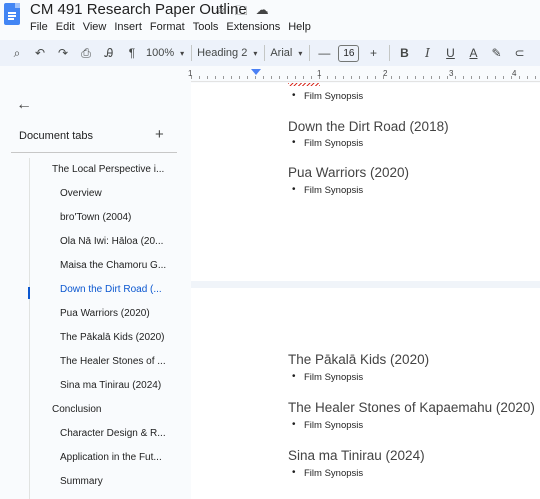 This screenshot has height=499, width=540. I want to click on print-icon: ⎙, so click(86, 53).